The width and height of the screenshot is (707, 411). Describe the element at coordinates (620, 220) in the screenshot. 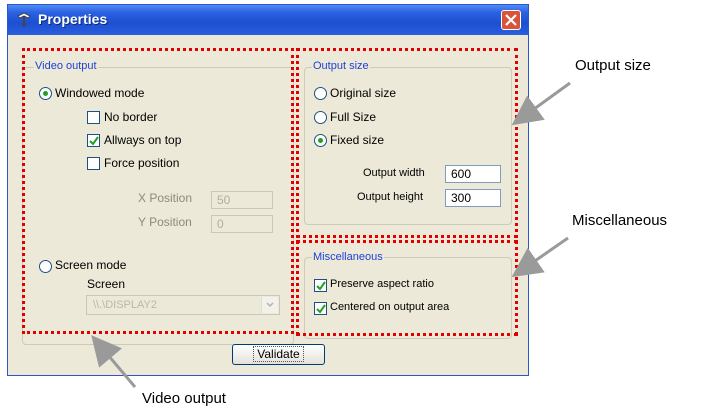

I see `miscellaneous-callout: Miscellaneous` at that location.